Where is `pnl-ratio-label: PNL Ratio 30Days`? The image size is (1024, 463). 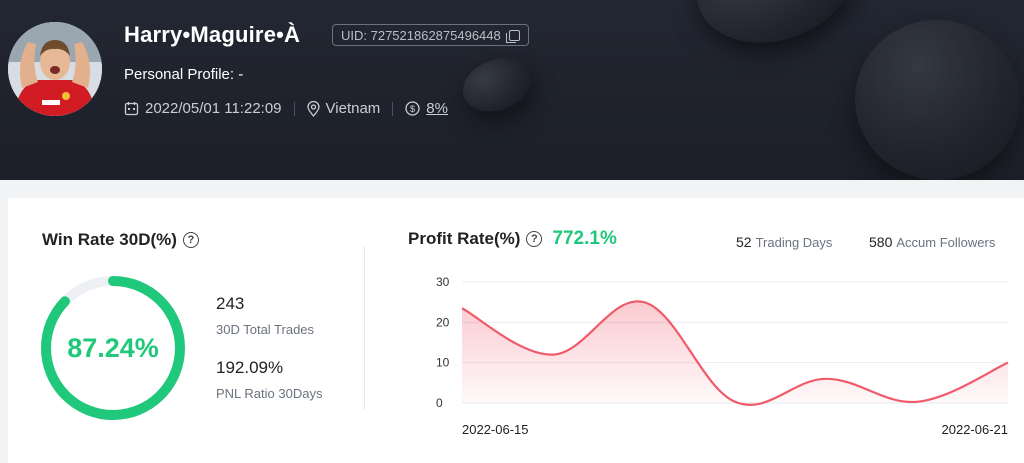 pnl-ratio-label: PNL Ratio 30Days is located at coordinates (269, 393).